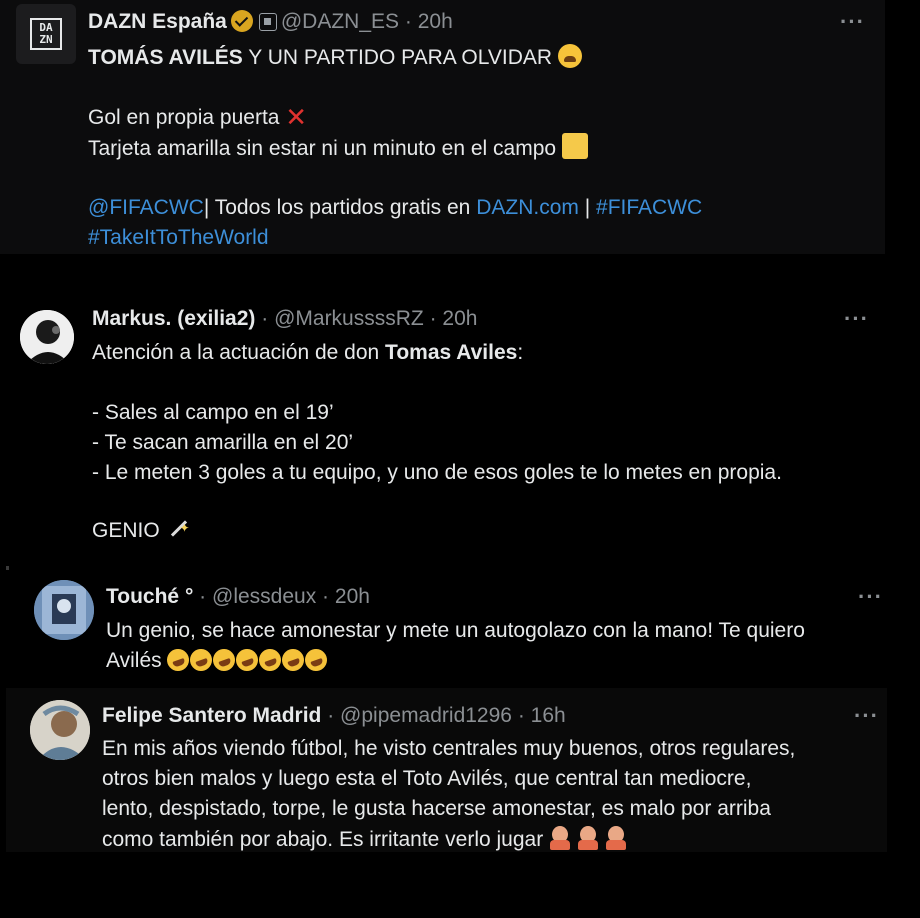 This screenshot has width=920, height=918. I want to click on bold-text: Tomas Aviles, so click(451, 352).